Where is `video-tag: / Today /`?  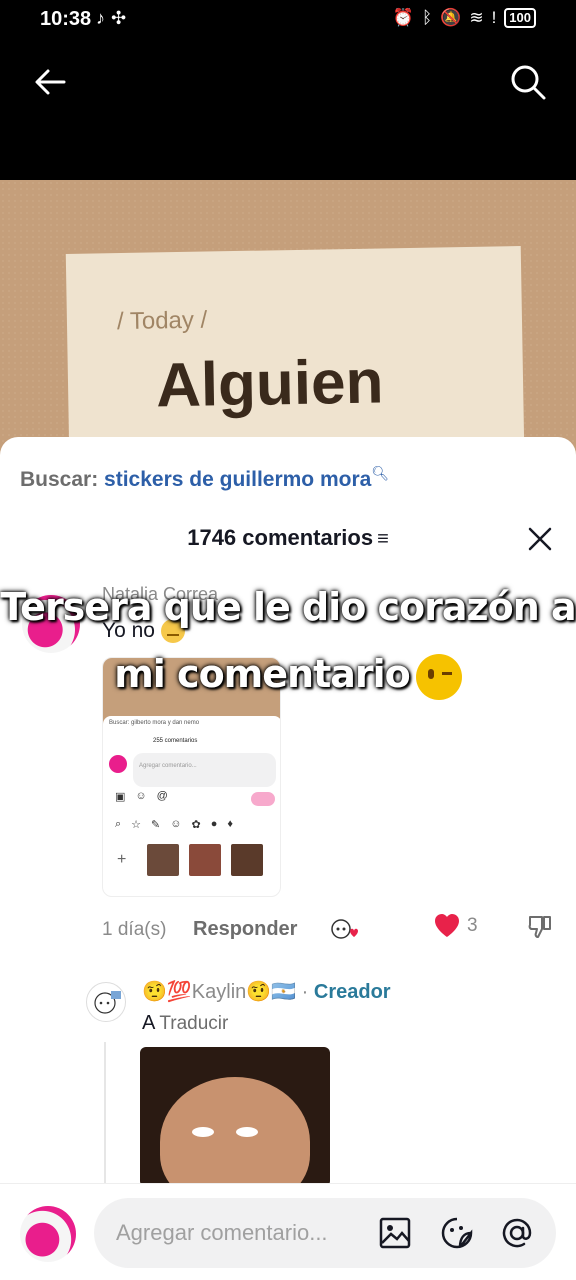 video-tag: / Today / is located at coordinates (162, 321).